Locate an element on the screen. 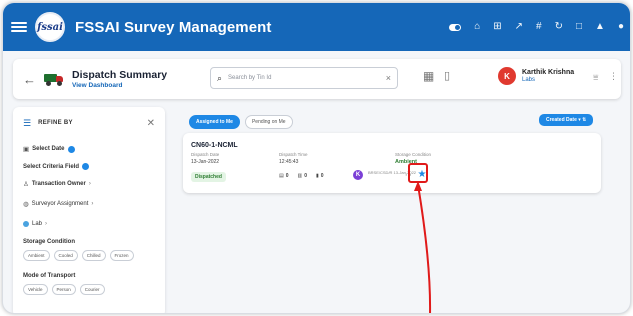  annotation-arrow is located at coordinates (423, 247).